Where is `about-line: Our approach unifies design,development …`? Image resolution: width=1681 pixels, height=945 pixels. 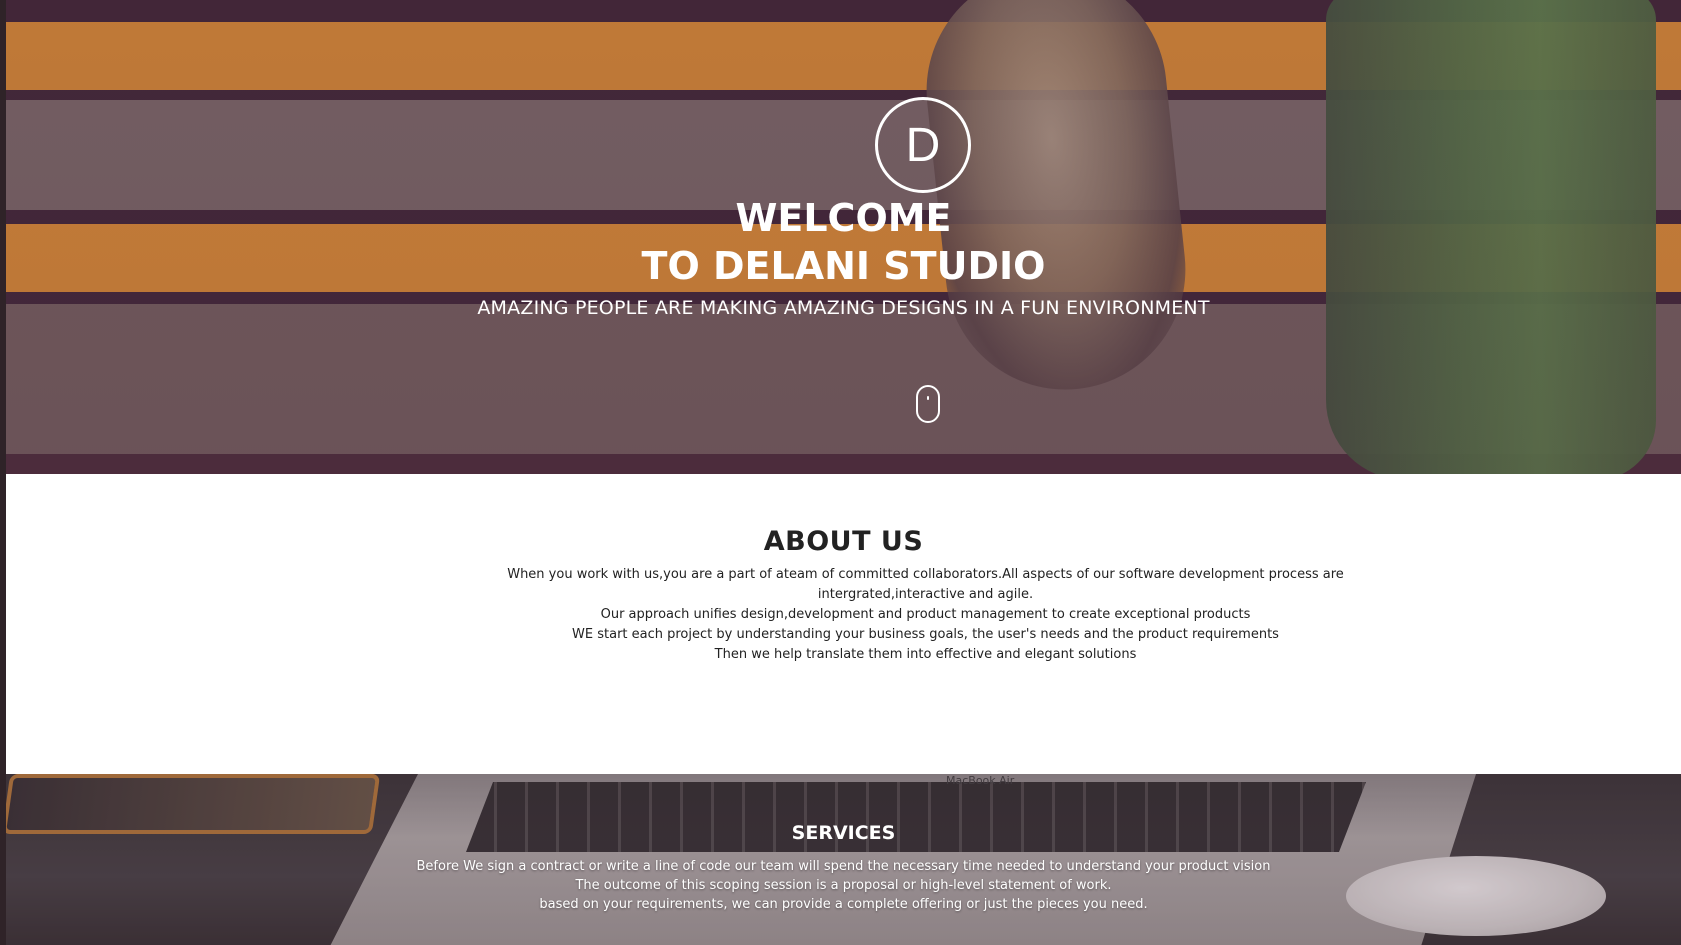
about-line: Our approach unifies design,development … is located at coordinates (925, 614).